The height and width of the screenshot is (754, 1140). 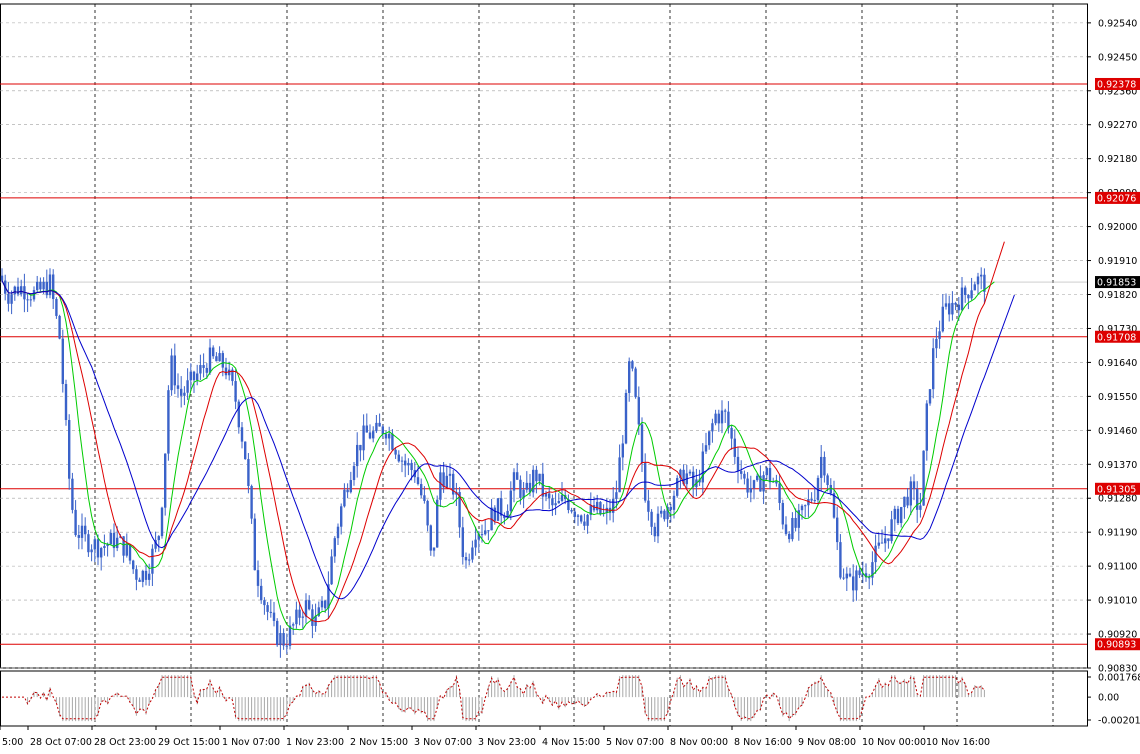 What do you see at coordinates (1119, 678) in the screenshot?
I see `osc-tick-label: 0.001768` at bounding box center [1119, 678].